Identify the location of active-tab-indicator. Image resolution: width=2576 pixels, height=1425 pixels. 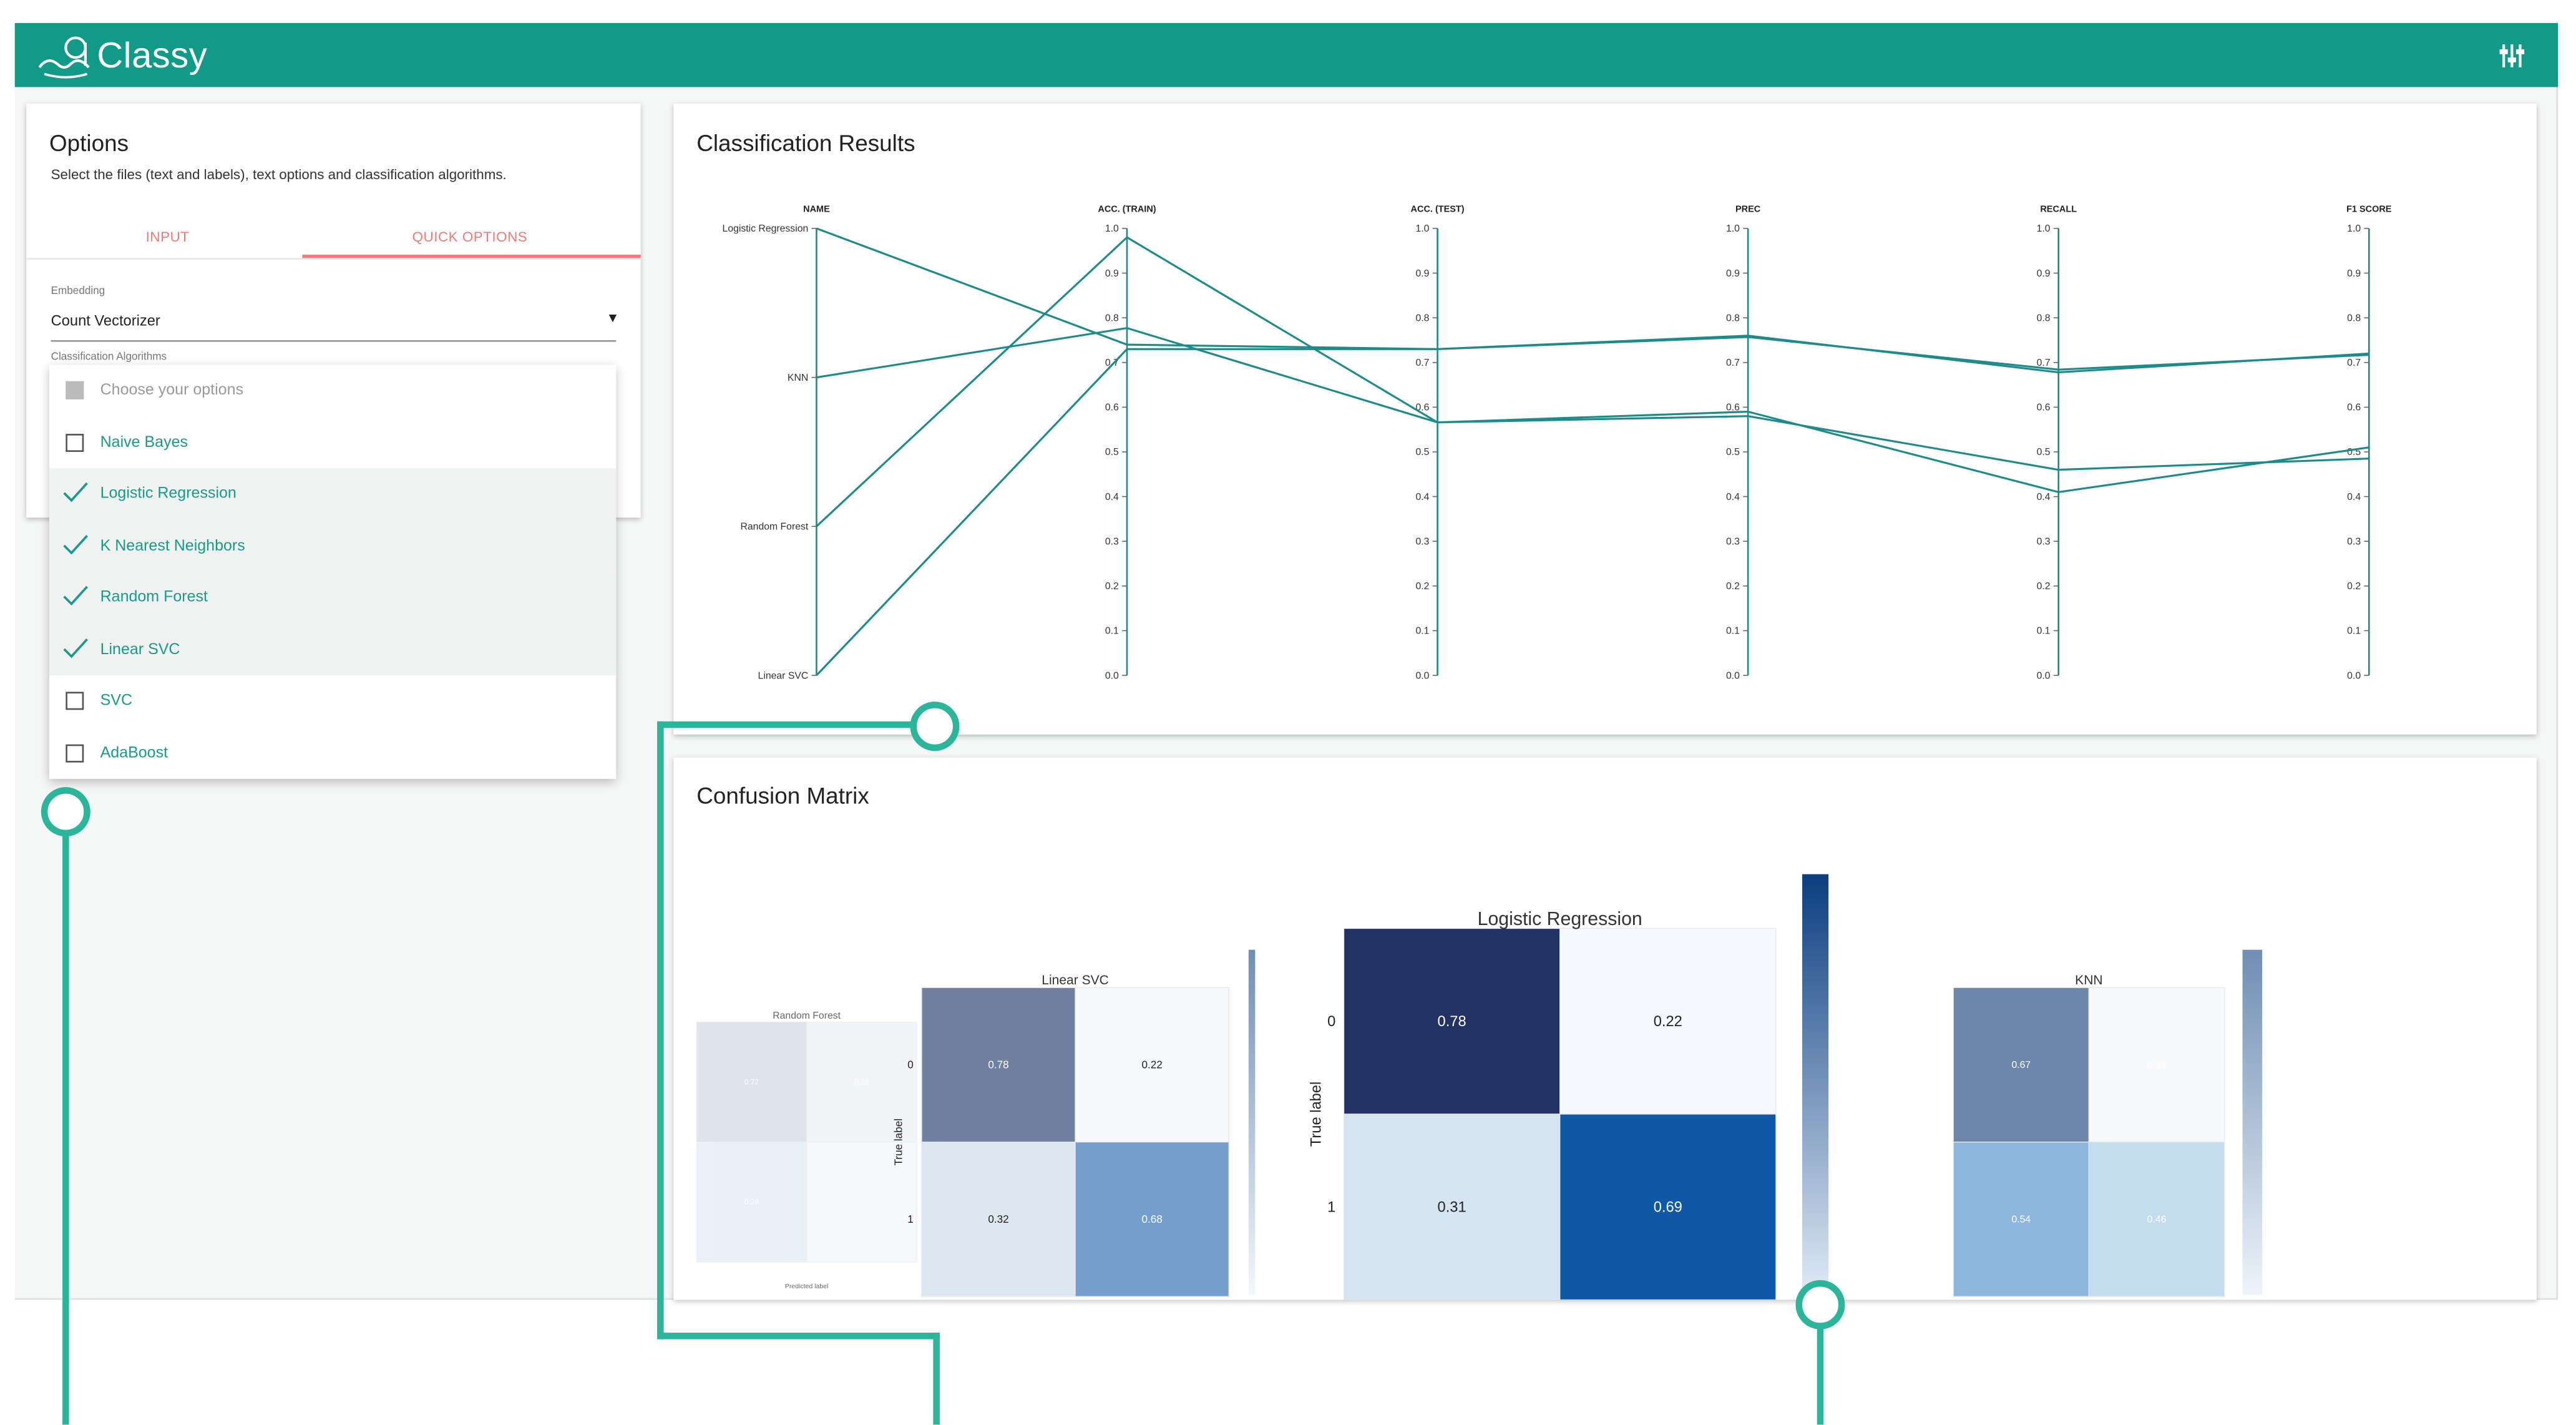
(471, 256).